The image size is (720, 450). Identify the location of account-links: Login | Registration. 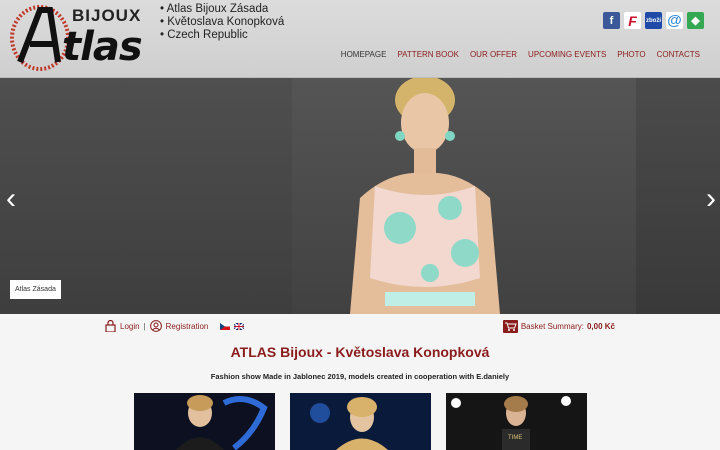
(175, 326).